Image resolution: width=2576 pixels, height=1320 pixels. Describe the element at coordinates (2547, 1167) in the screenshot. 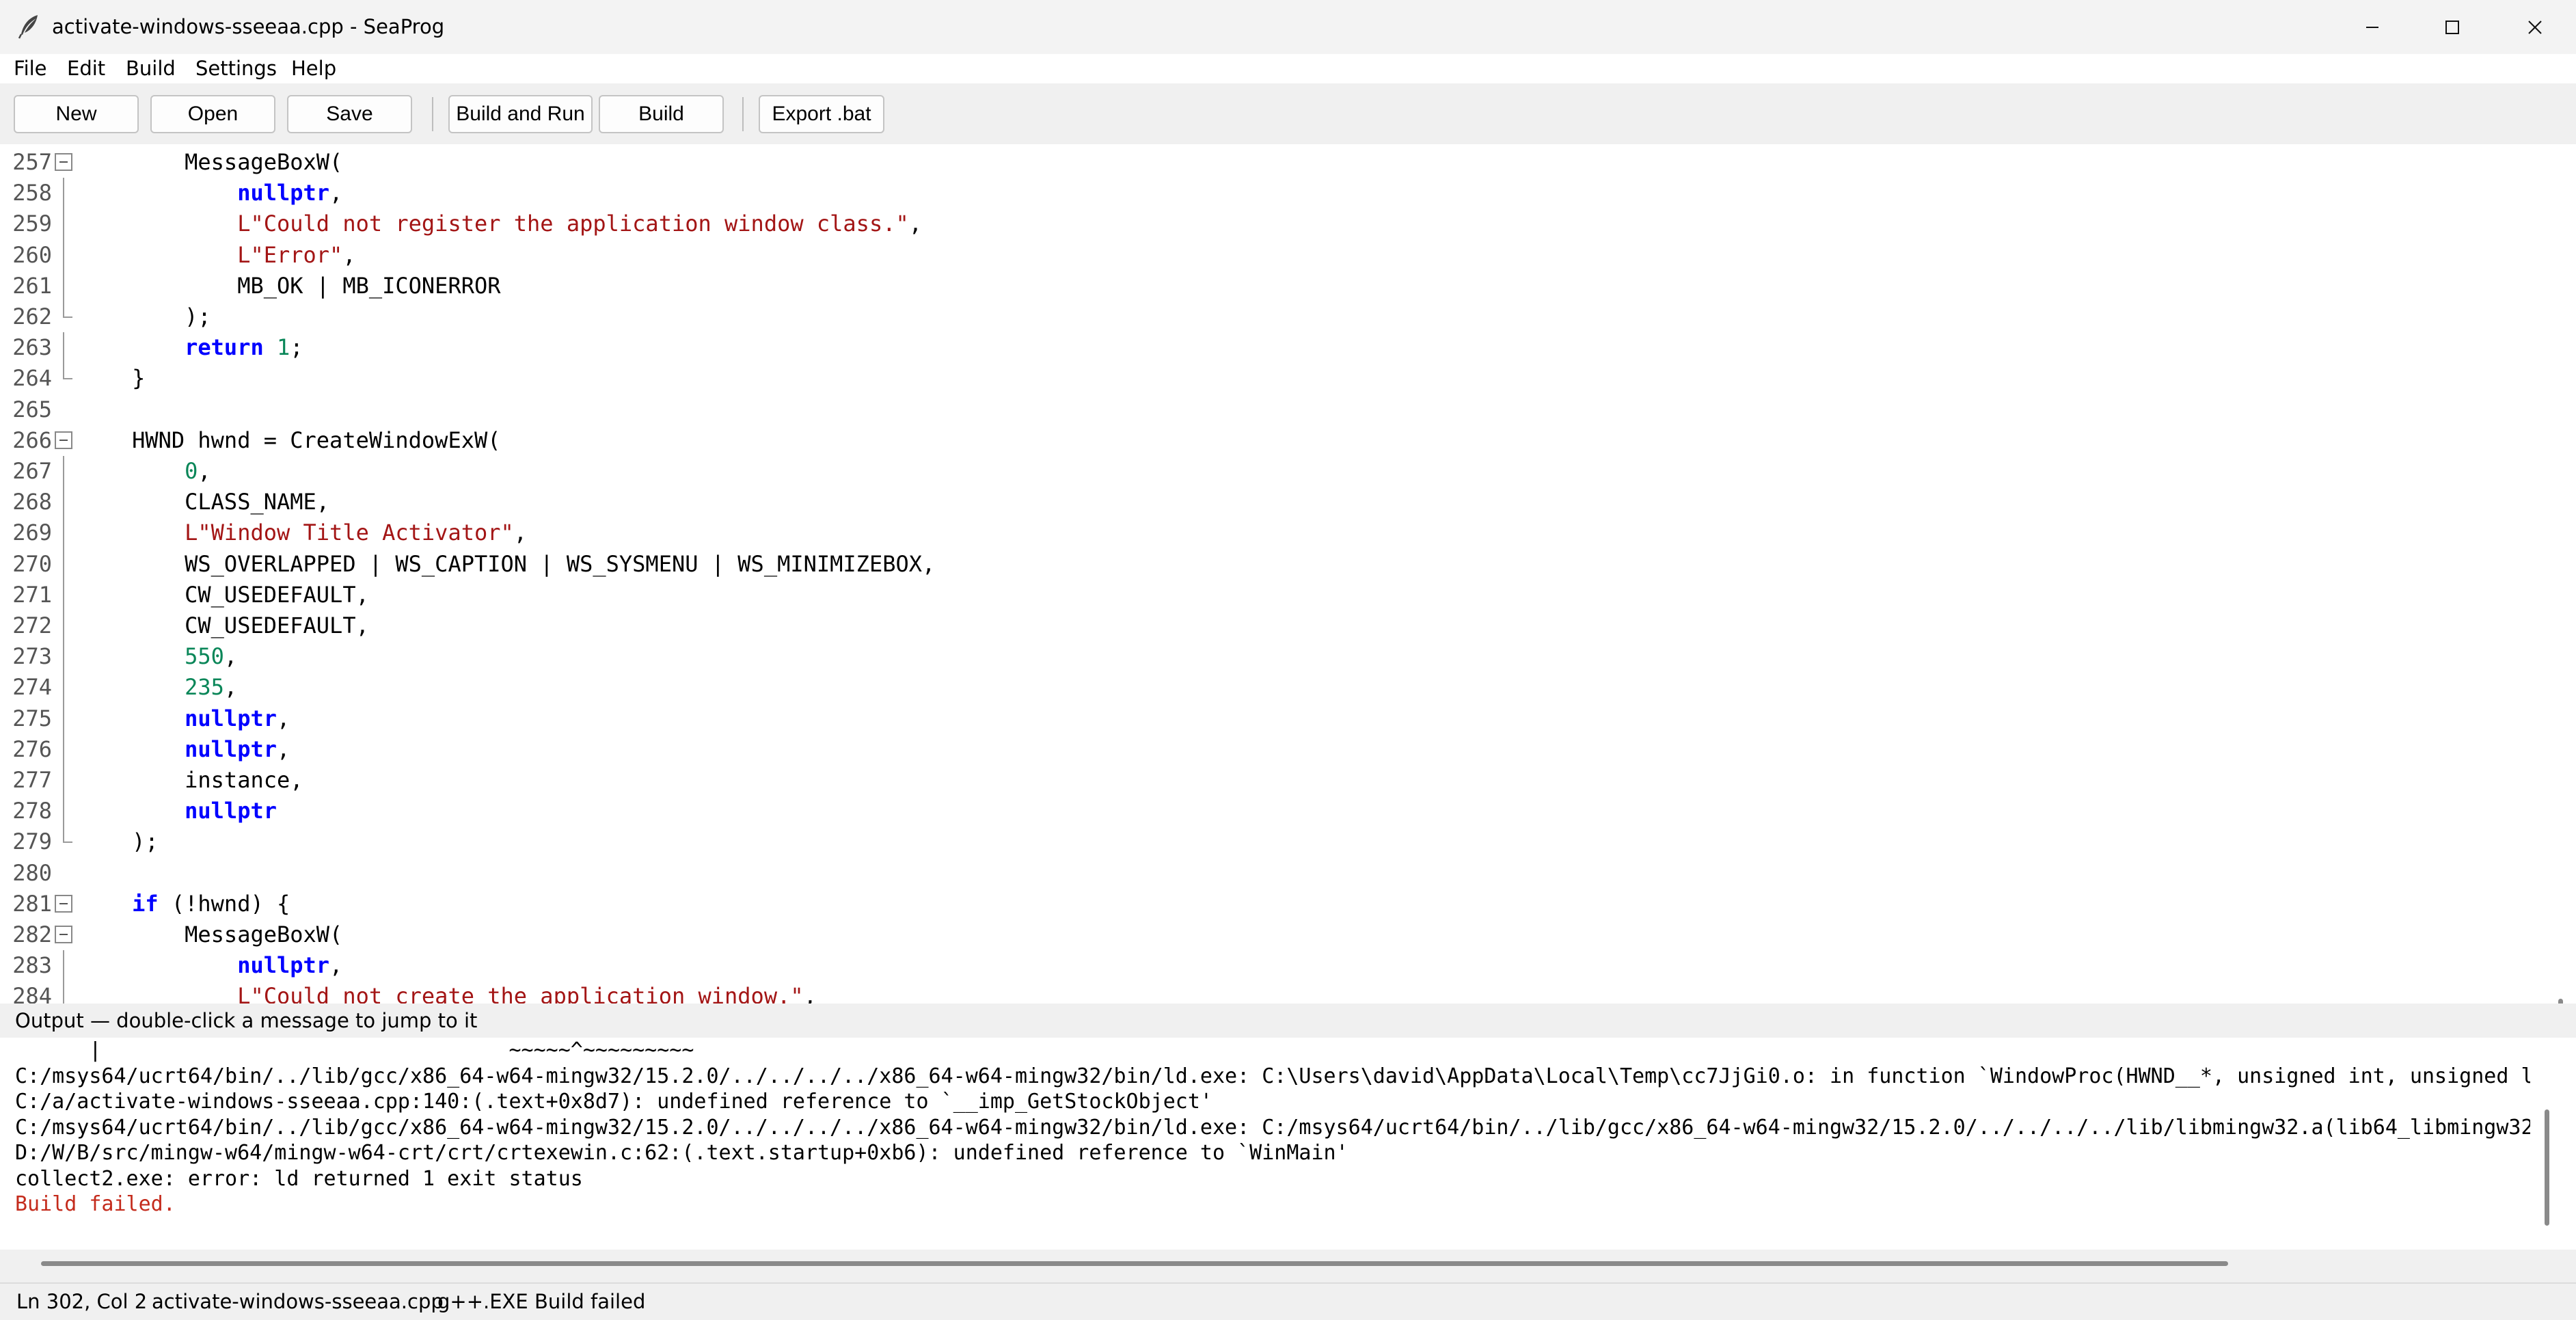

I see `output-vertical-scrollbar` at that location.